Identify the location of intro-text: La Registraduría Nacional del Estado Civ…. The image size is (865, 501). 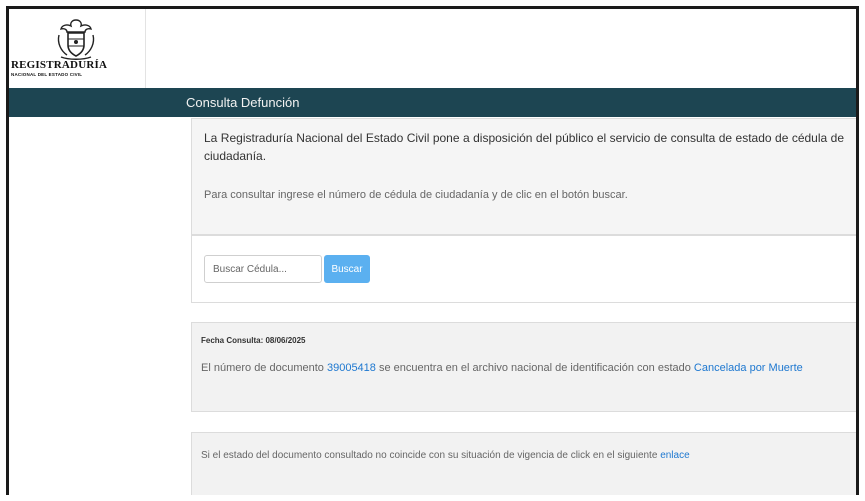
(524, 147).